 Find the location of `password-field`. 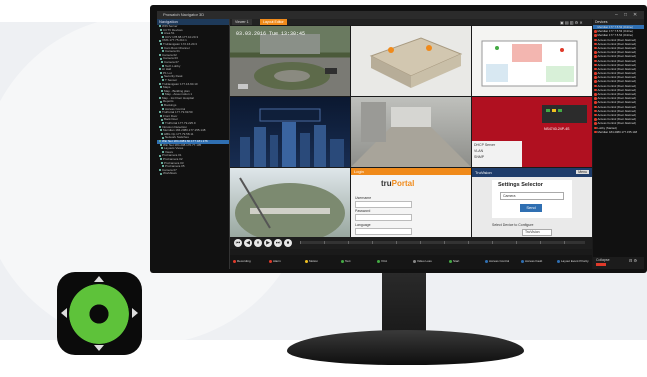

password-field is located at coordinates (383, 217).